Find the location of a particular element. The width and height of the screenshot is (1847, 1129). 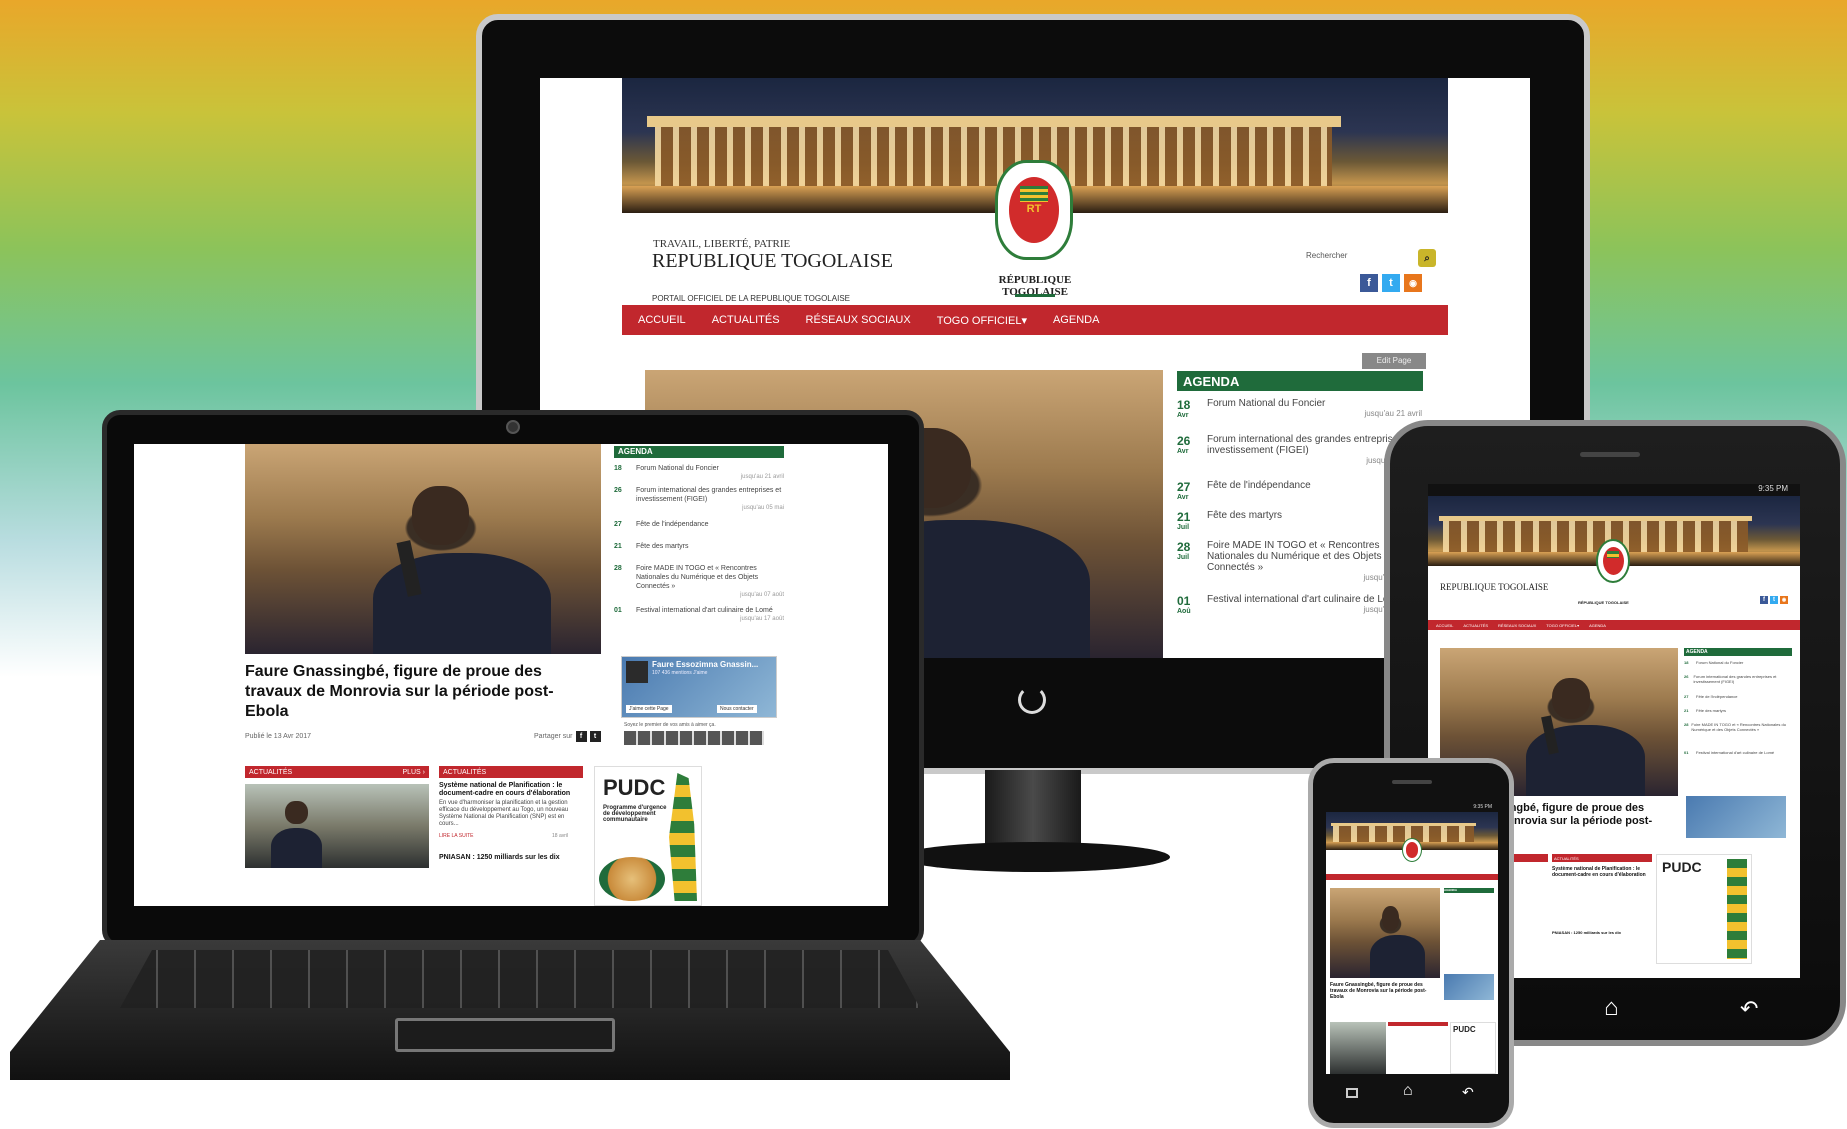

fb-avatar is located at coordinates (637, 672).